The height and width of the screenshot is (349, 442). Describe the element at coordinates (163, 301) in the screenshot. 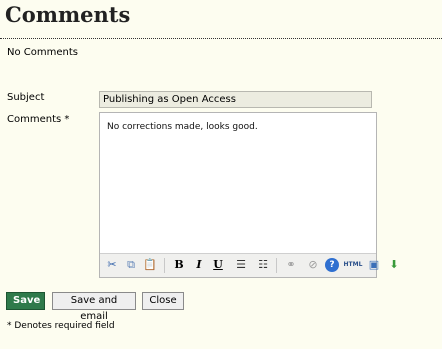

I see `close-button: Close` at that location.